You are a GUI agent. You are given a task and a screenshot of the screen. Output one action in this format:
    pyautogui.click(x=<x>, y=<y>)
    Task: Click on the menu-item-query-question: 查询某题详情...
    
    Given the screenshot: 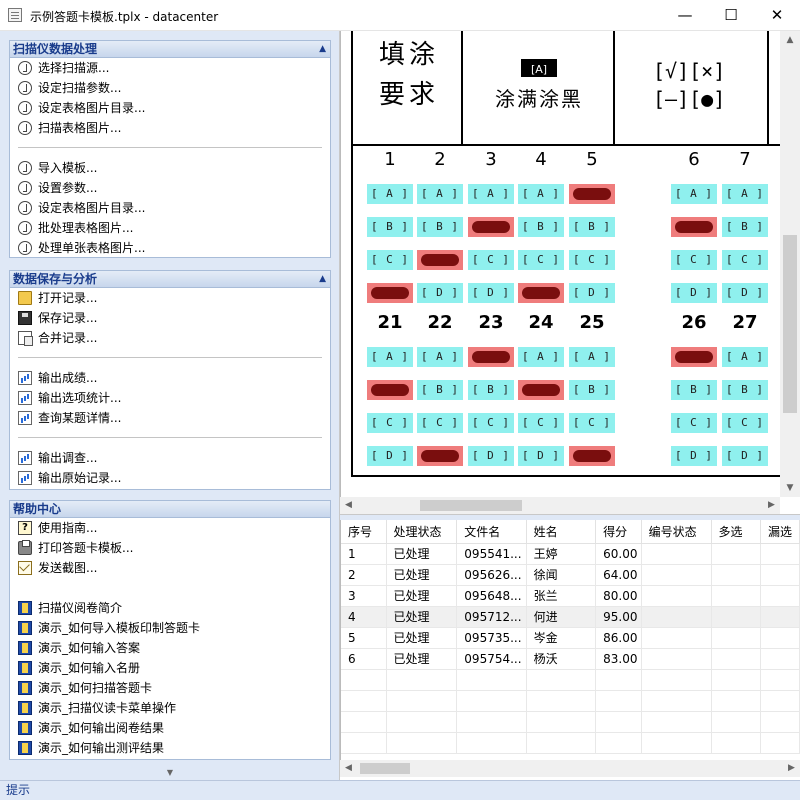 What is the action you would take?
    pyautogui.click(x=170, y=418)
    